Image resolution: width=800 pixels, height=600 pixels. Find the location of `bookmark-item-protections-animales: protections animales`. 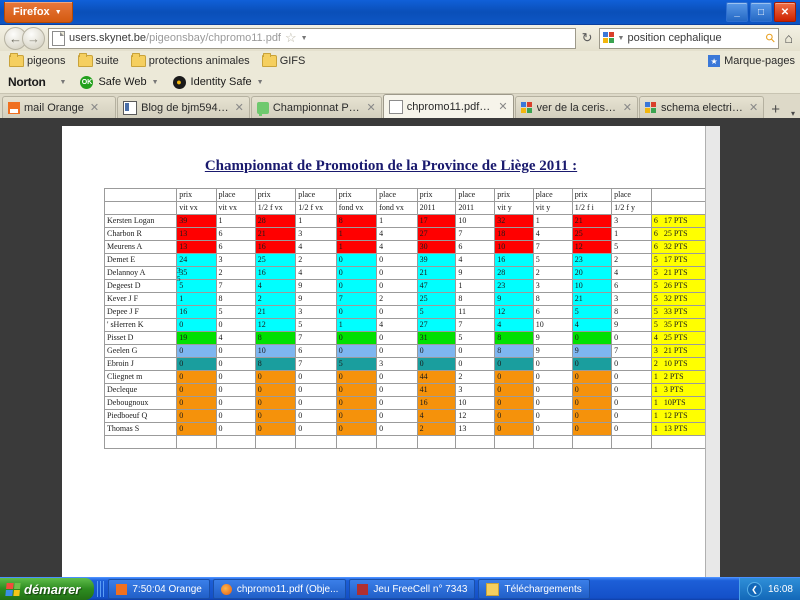

bookmark-item-protections-animales: protections animales is located at coordinates (190, 60).